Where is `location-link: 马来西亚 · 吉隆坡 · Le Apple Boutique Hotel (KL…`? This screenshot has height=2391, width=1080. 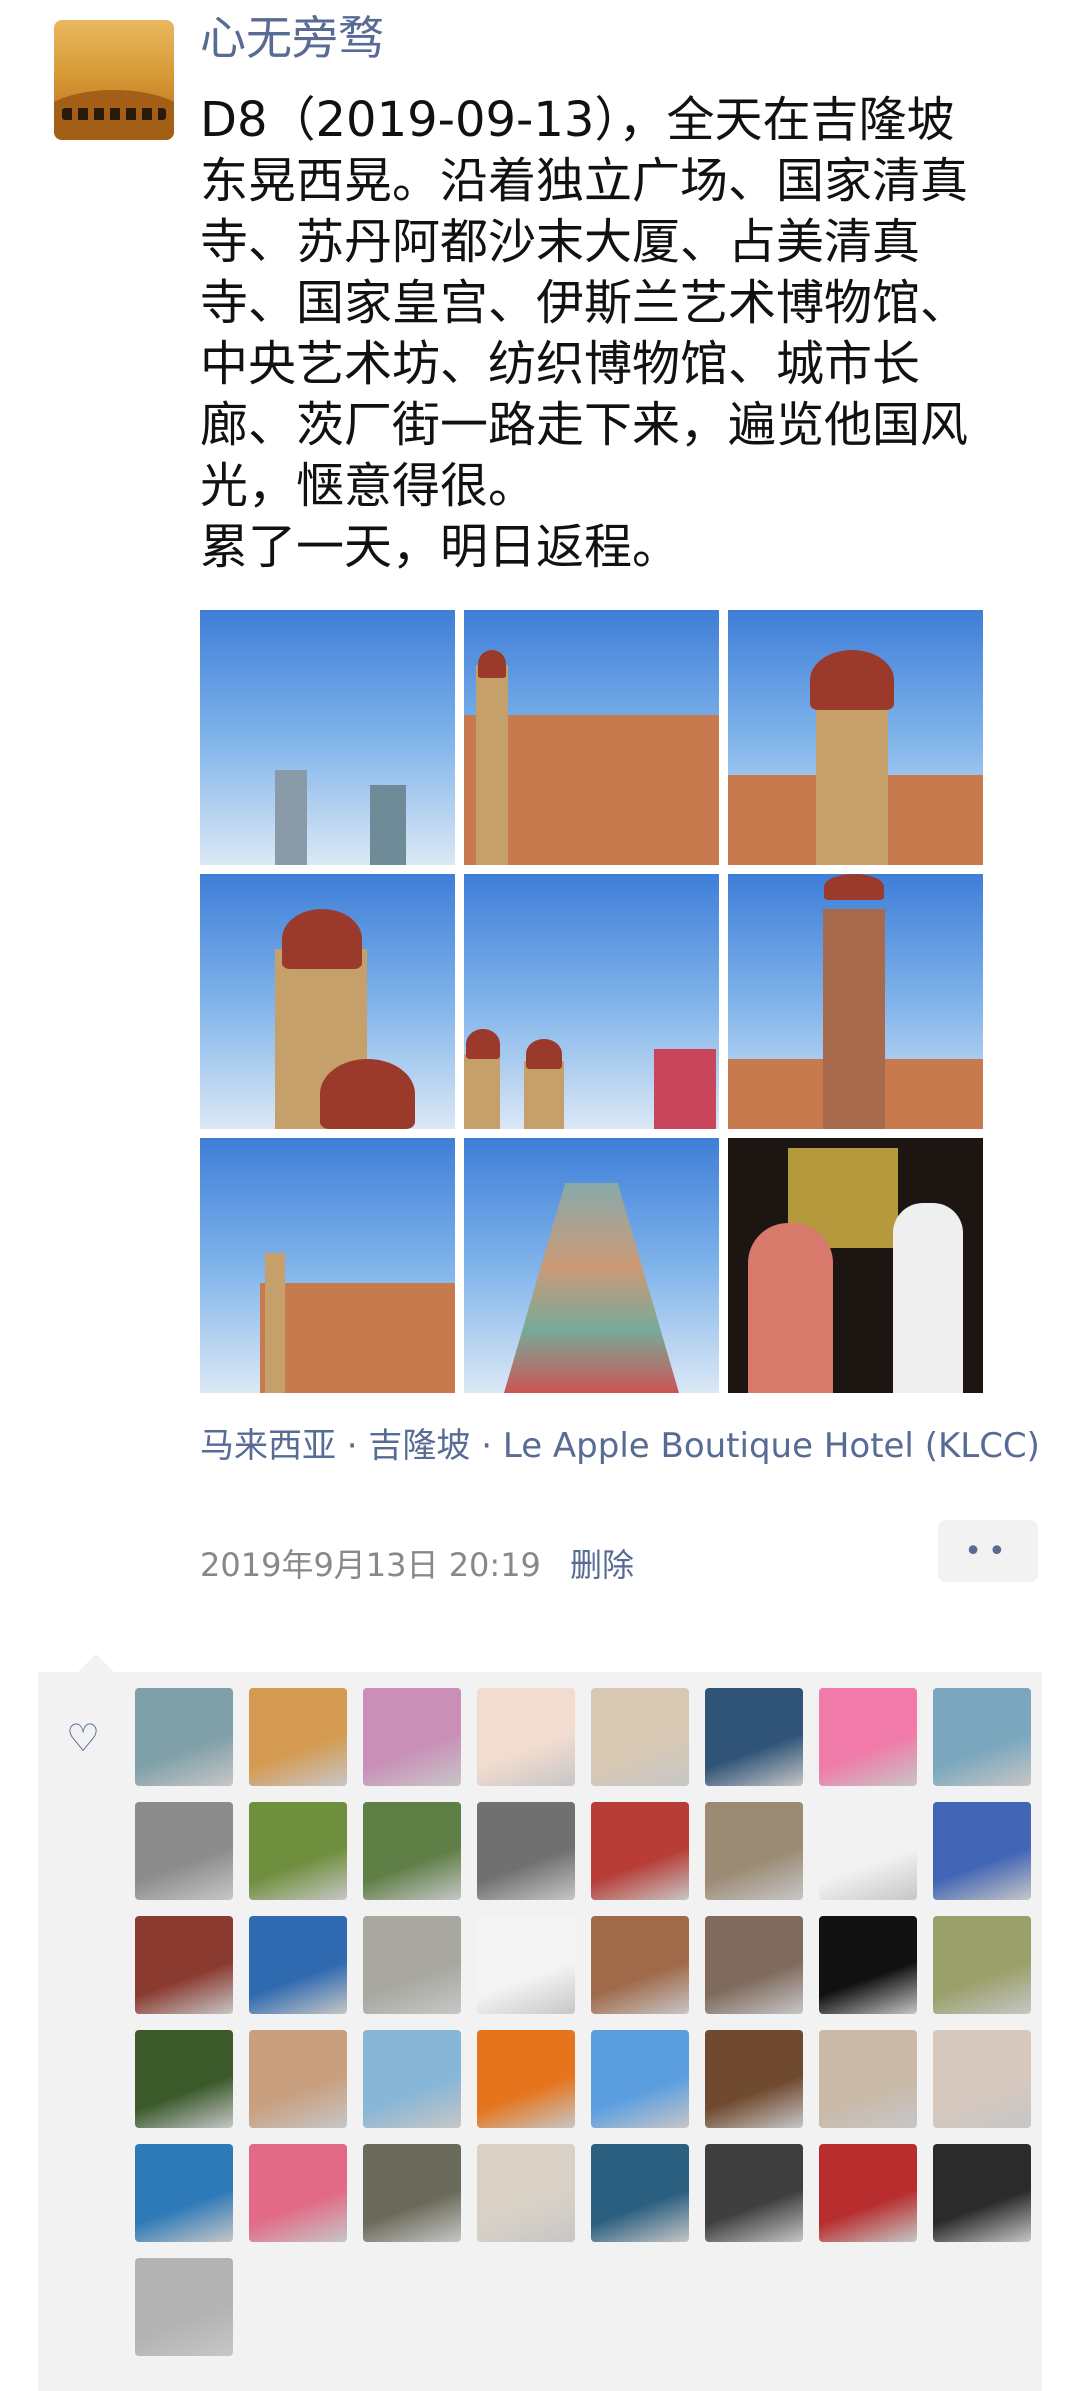
location-link: 马来西亚 · 吉隆坡 · Le Apple Boutique Hotel (KL… is located at coordinates (620, 1442).